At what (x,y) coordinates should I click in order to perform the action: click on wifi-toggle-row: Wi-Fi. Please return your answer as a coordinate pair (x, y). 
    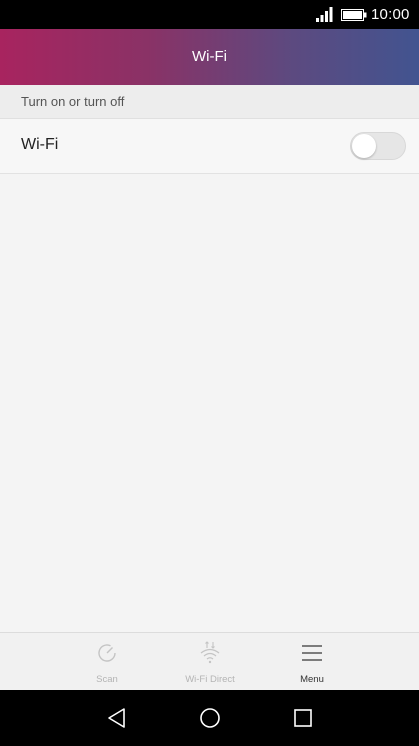
    Looking at the image, I should click on (209, 146).